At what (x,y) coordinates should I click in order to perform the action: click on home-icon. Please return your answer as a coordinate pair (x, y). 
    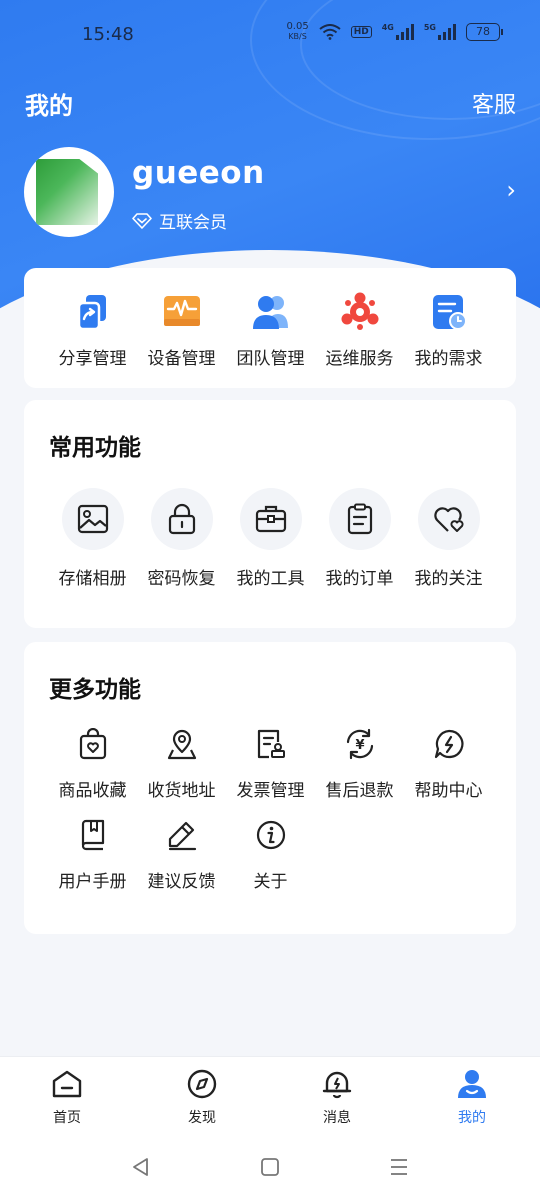
    Looking at the image, I should click on (67, 1084).